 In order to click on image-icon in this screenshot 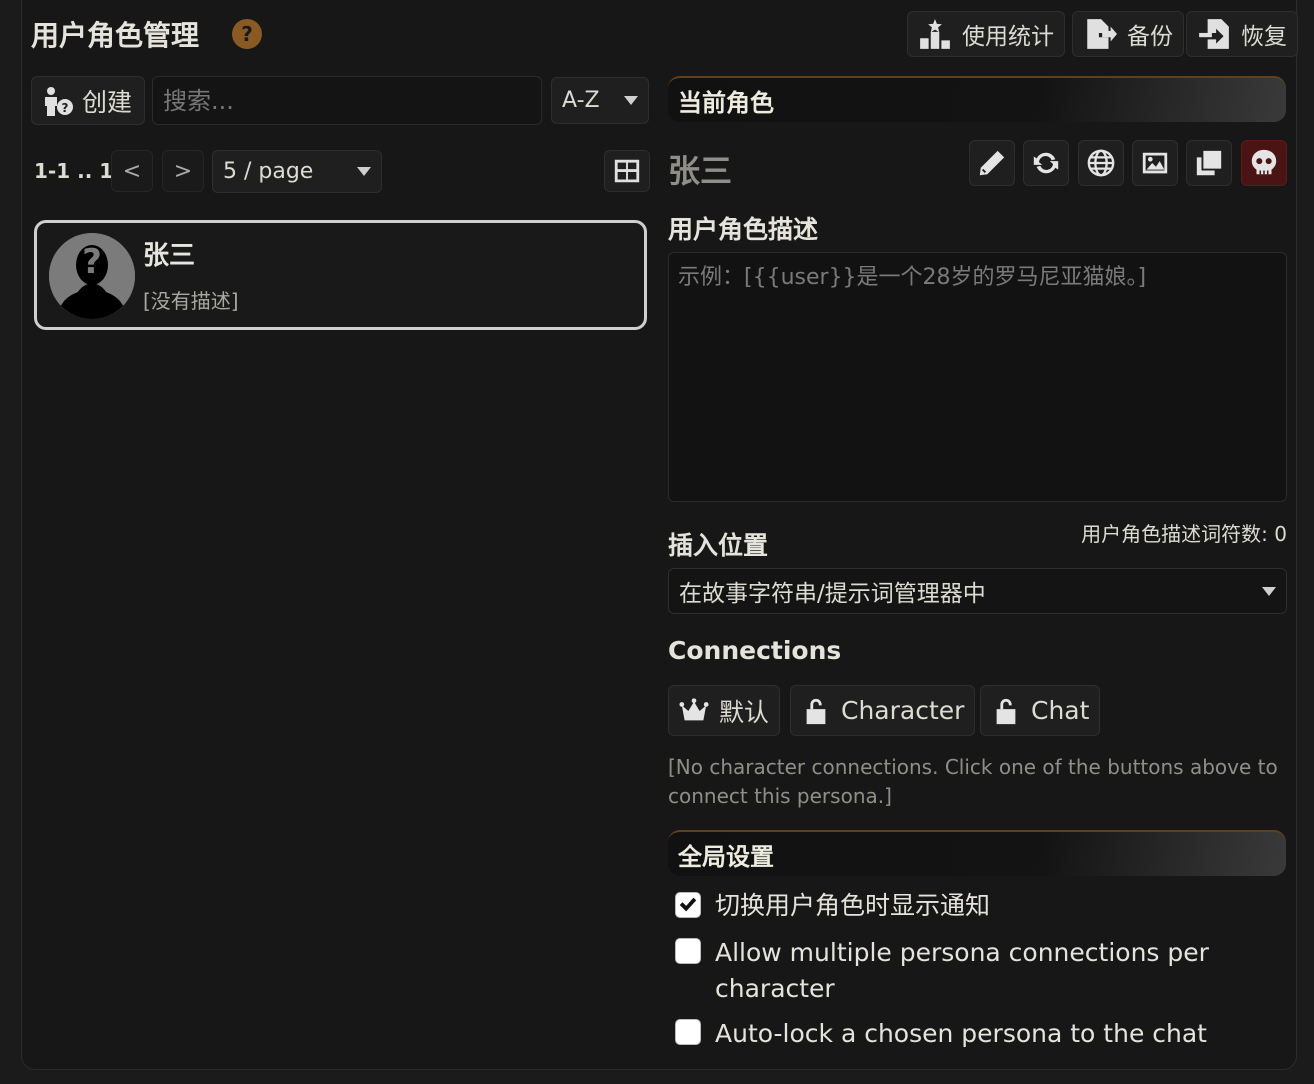, I will do `click(1155, 163)`.